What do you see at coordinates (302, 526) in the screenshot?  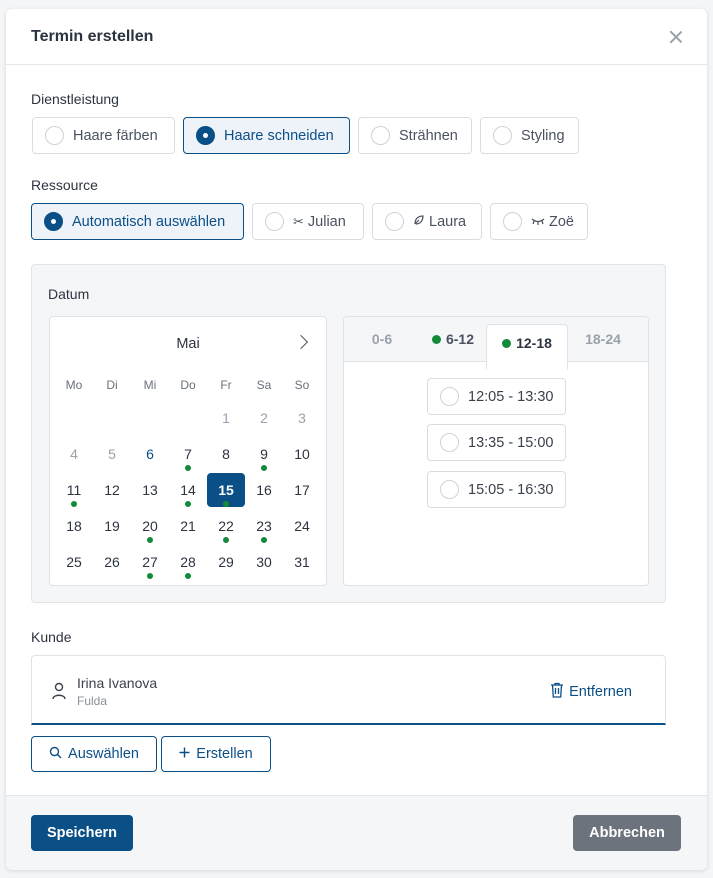 I see `calendar-day-24: 24` at bounding box center [302, 526].